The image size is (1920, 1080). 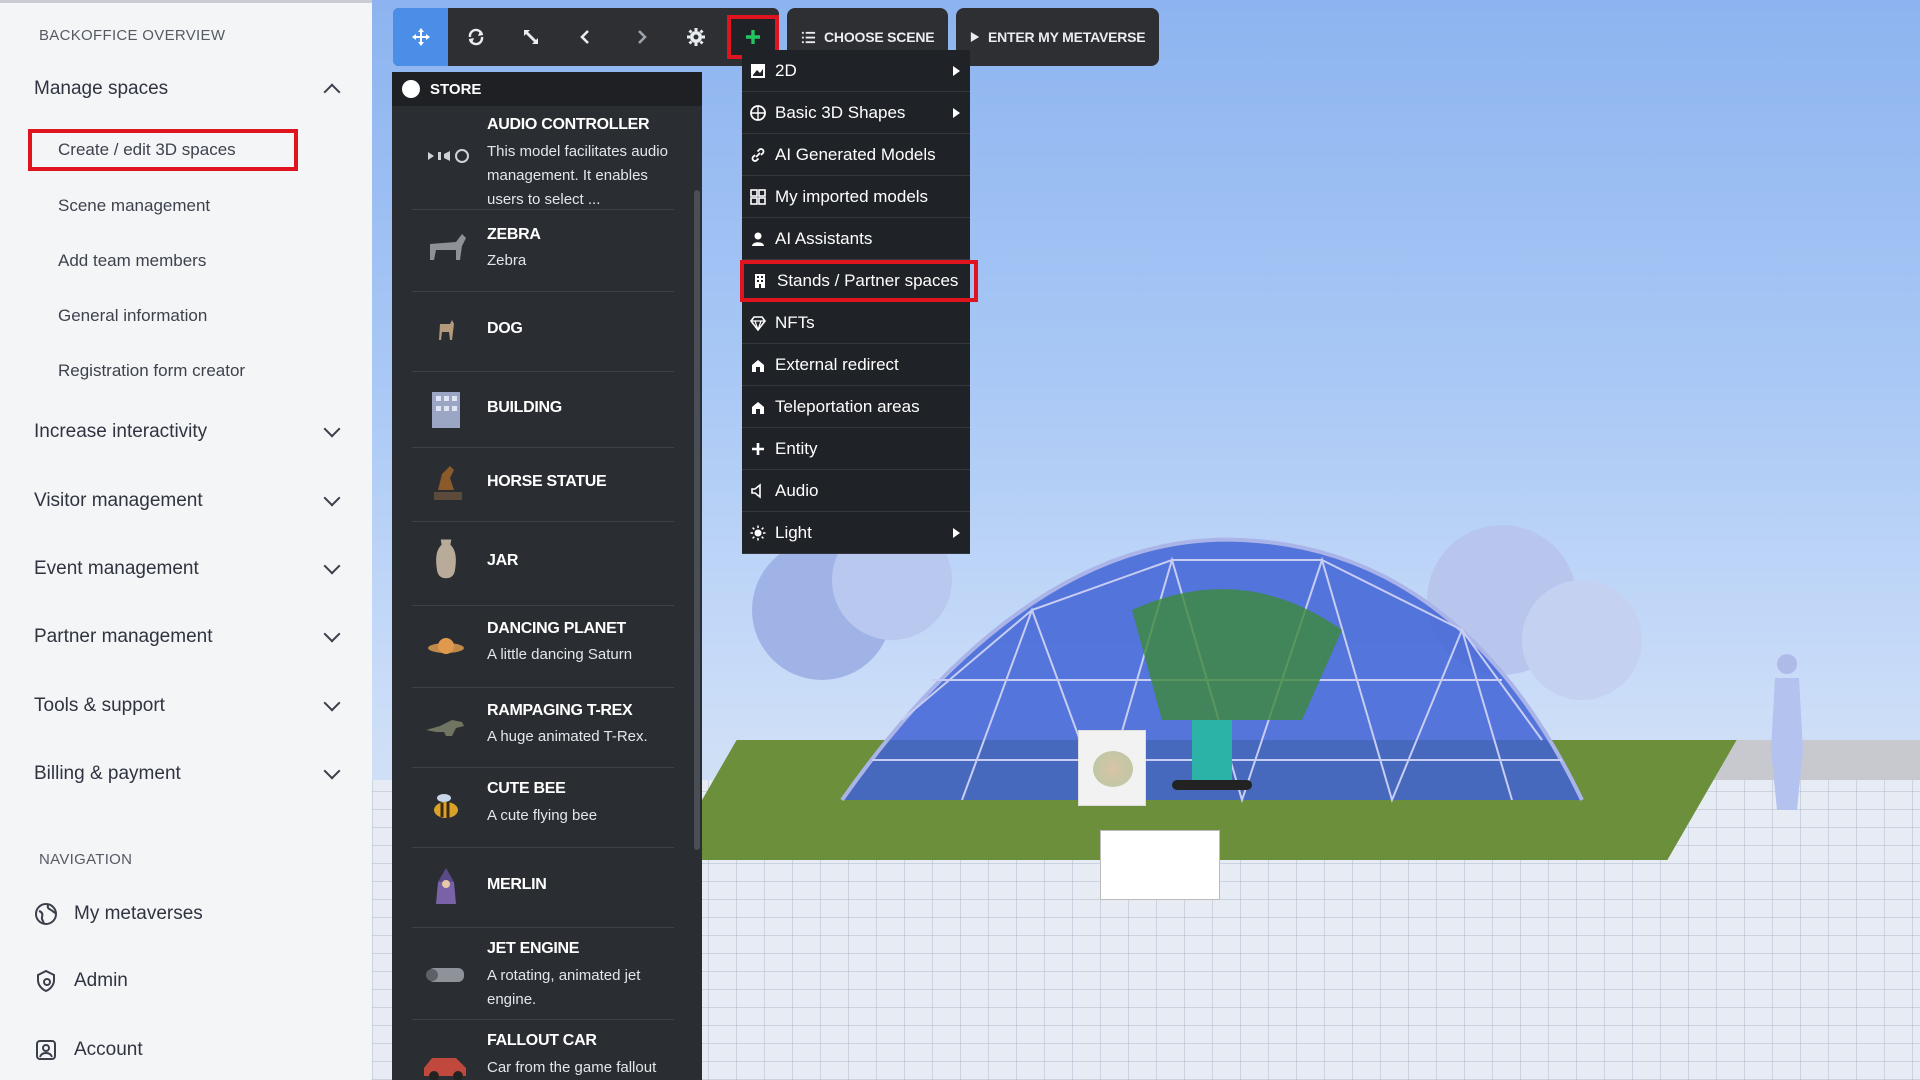 What do you see at coordinates (758, 448) in the screenshot?
I see `plus-icon` at bounding box center [758, 448].